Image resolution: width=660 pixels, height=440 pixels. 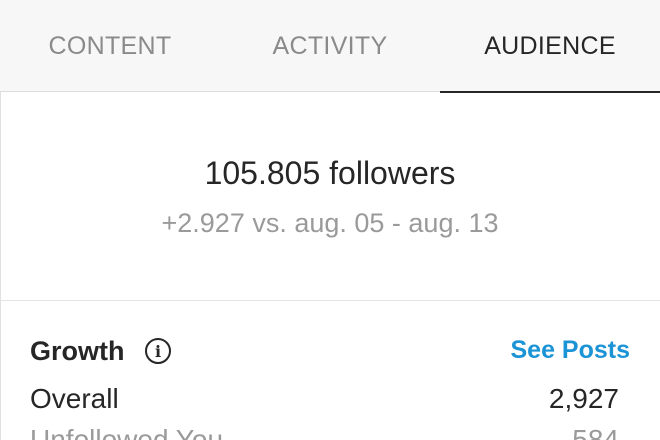 I want to click on panel-edge, so click(x=0, y=266).